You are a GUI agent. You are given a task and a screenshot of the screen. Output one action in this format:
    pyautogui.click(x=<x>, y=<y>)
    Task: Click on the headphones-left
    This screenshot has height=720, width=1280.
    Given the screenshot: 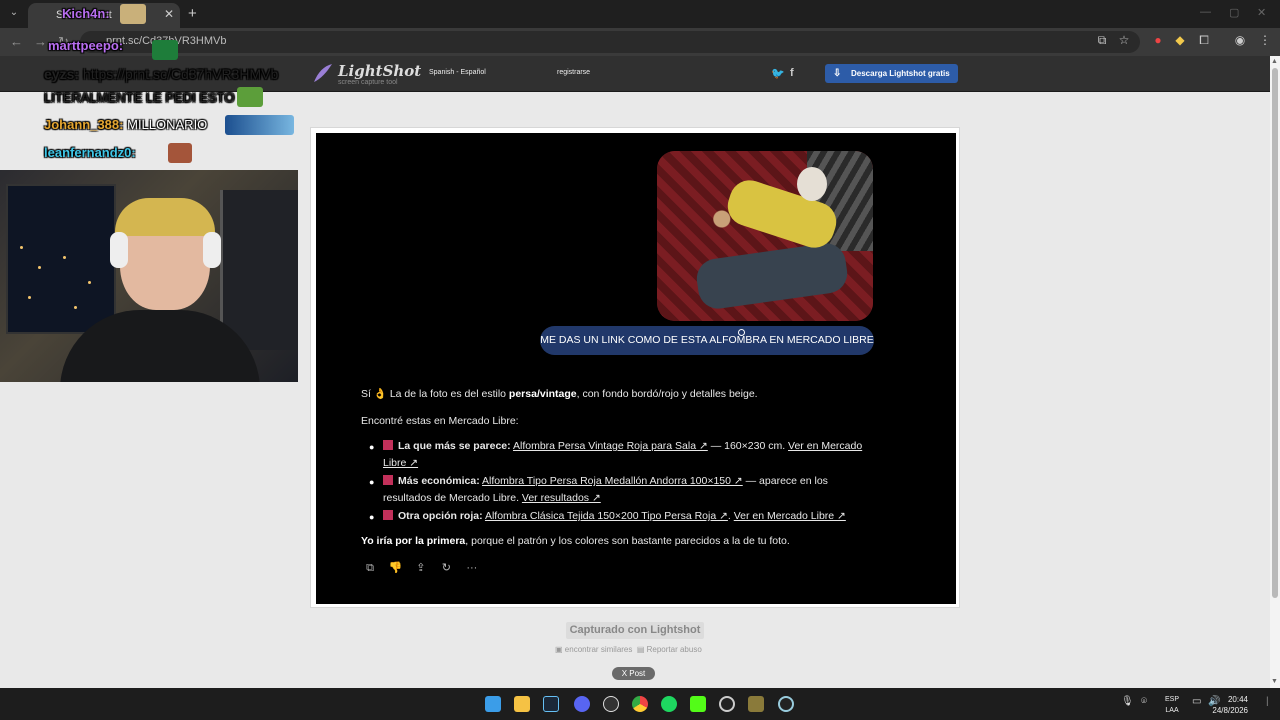 What is the action you would take?
    pyautogui.click(x=119, y=250)
    